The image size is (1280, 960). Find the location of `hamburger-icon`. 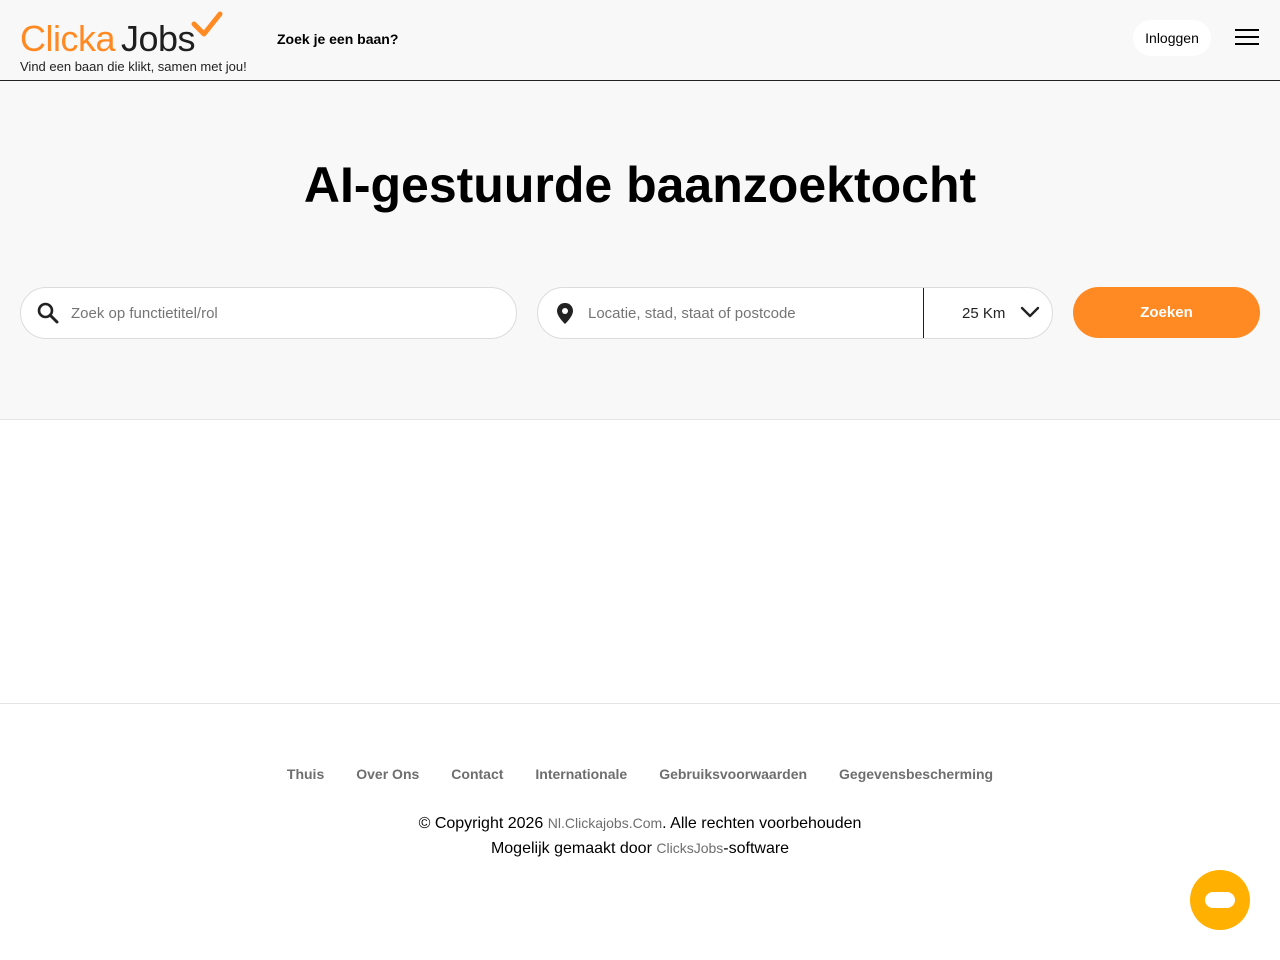

hamburger-icon is located at coordinates (1247, 37).